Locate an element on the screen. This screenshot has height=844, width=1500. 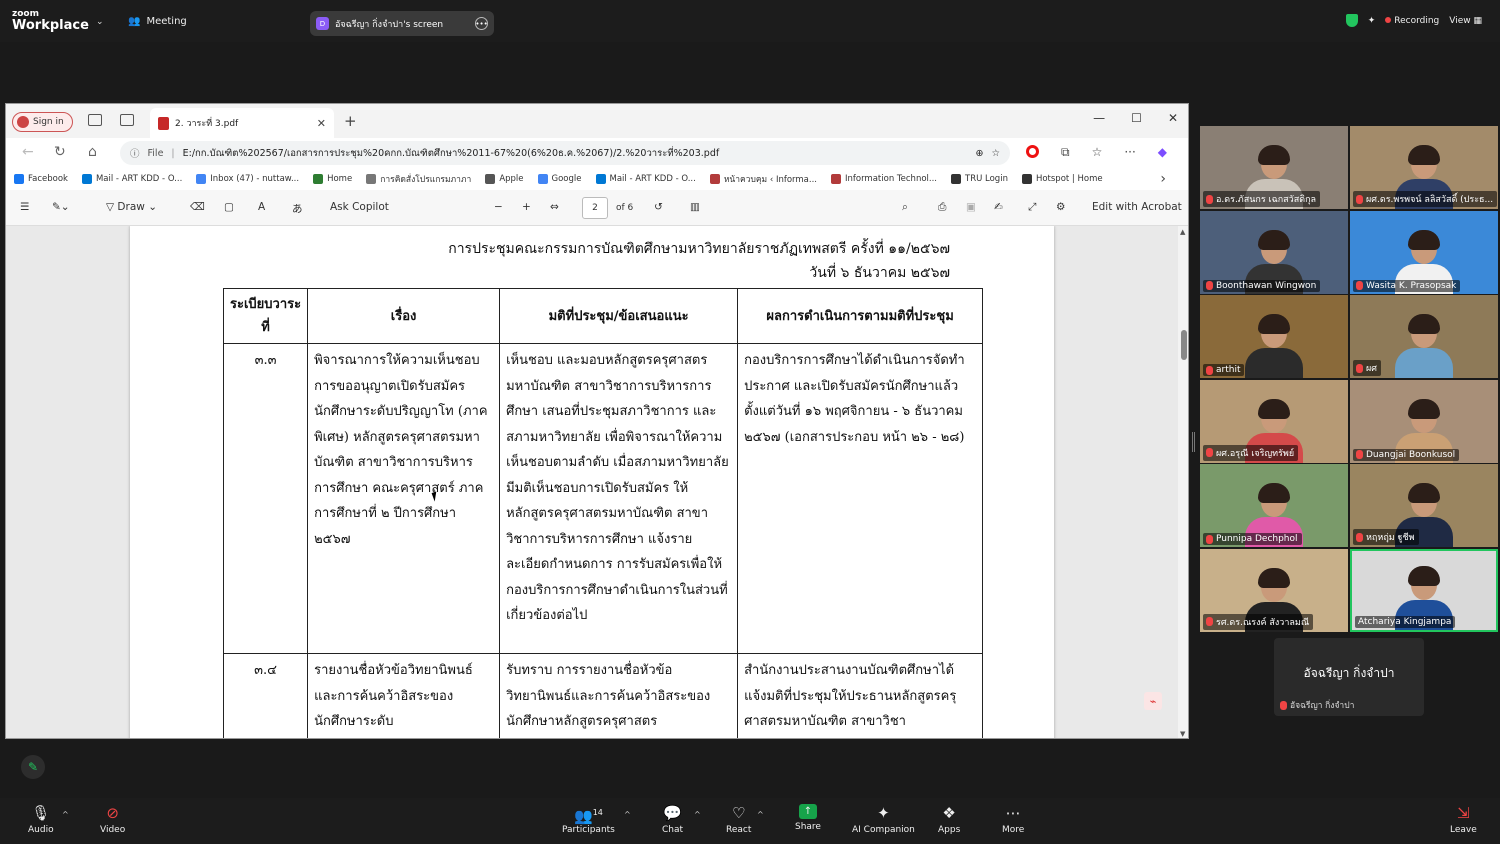
favorite-link: การคิดสั่งโปรแกรมภาภา is located at coordinates (418, 179).